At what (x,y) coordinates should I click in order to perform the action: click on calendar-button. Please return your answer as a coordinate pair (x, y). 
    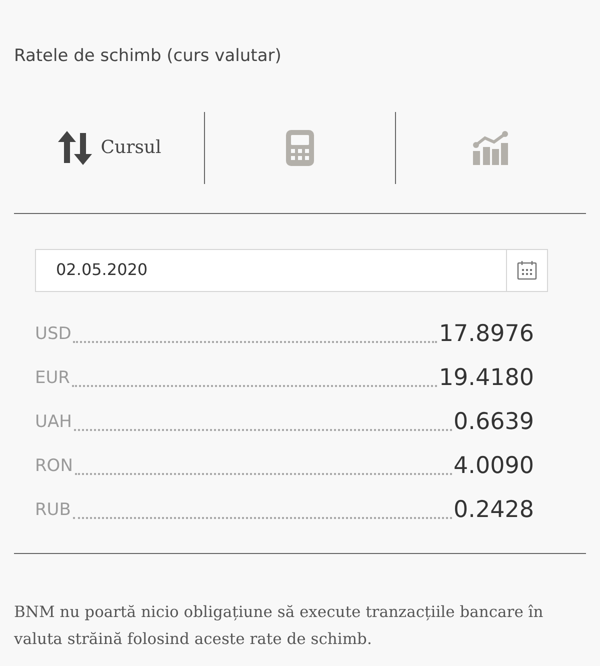
    Looking at the image, I should click on (527, 270).